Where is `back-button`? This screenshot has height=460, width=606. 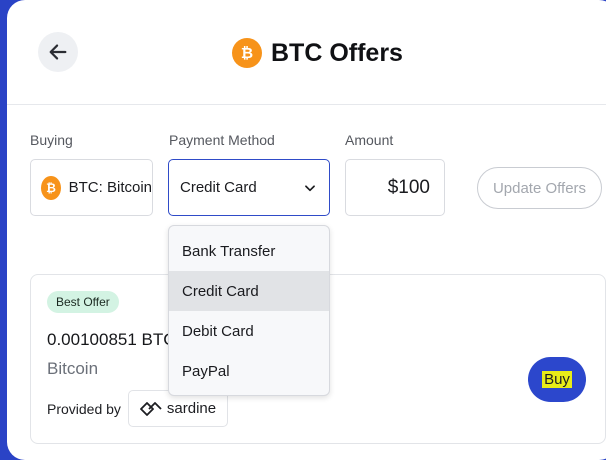
back-button is located at coordinates (58, 52).